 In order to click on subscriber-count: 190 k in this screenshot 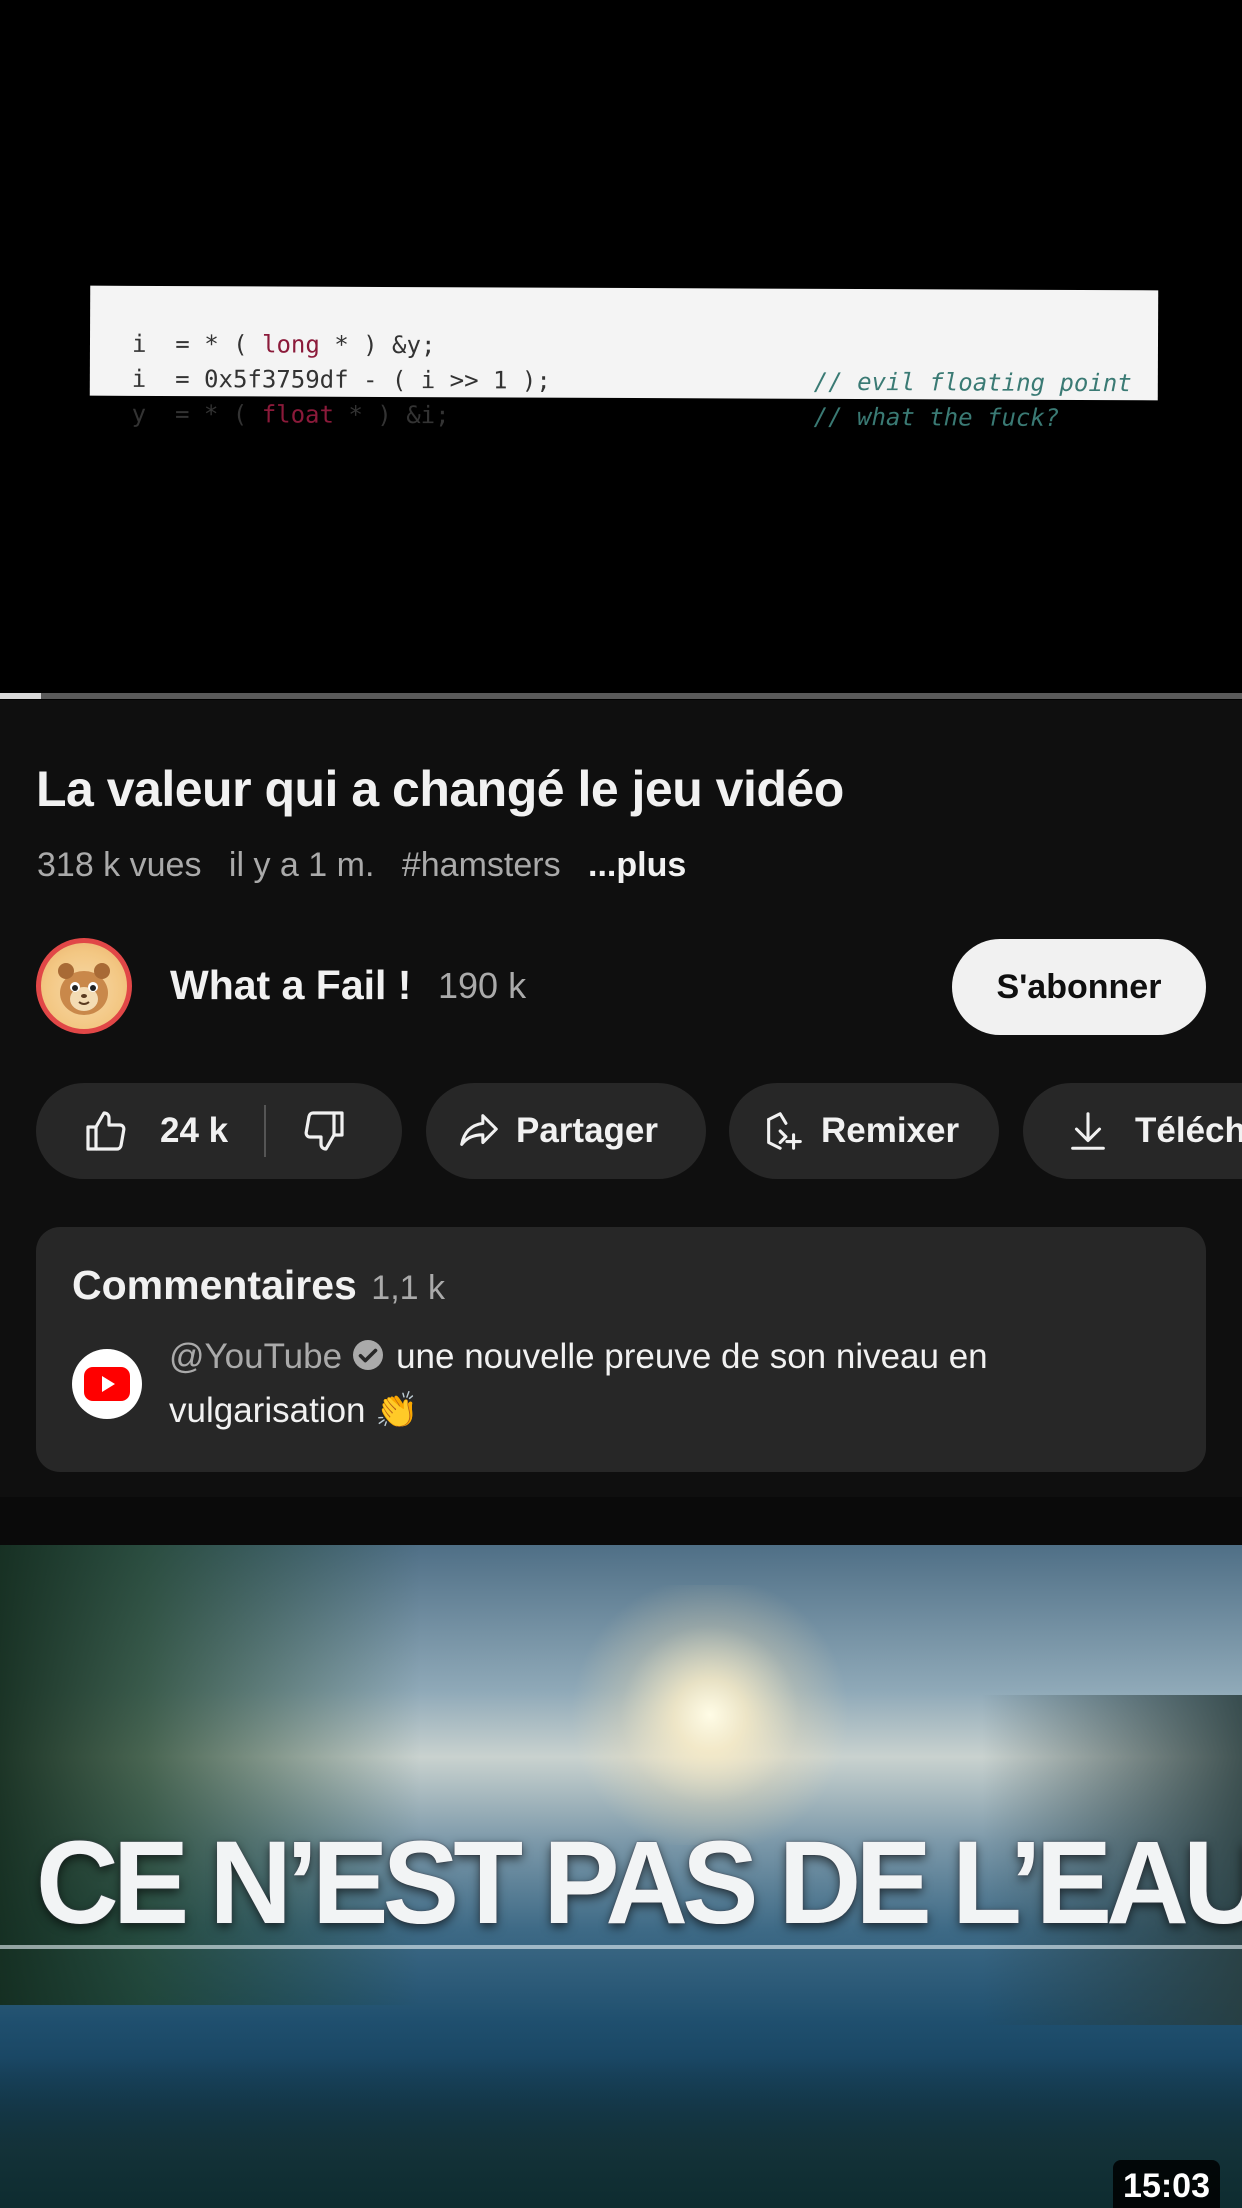, I will do `click(482, 985)`.